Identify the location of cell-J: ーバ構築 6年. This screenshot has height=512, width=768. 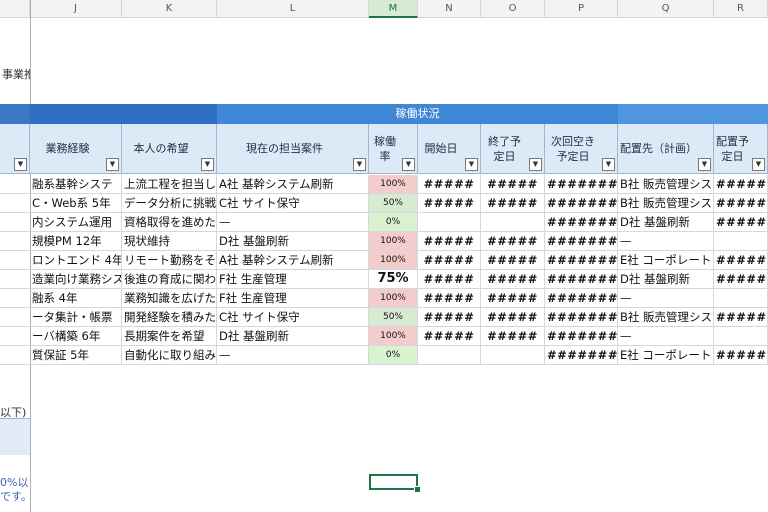
(76, 336).